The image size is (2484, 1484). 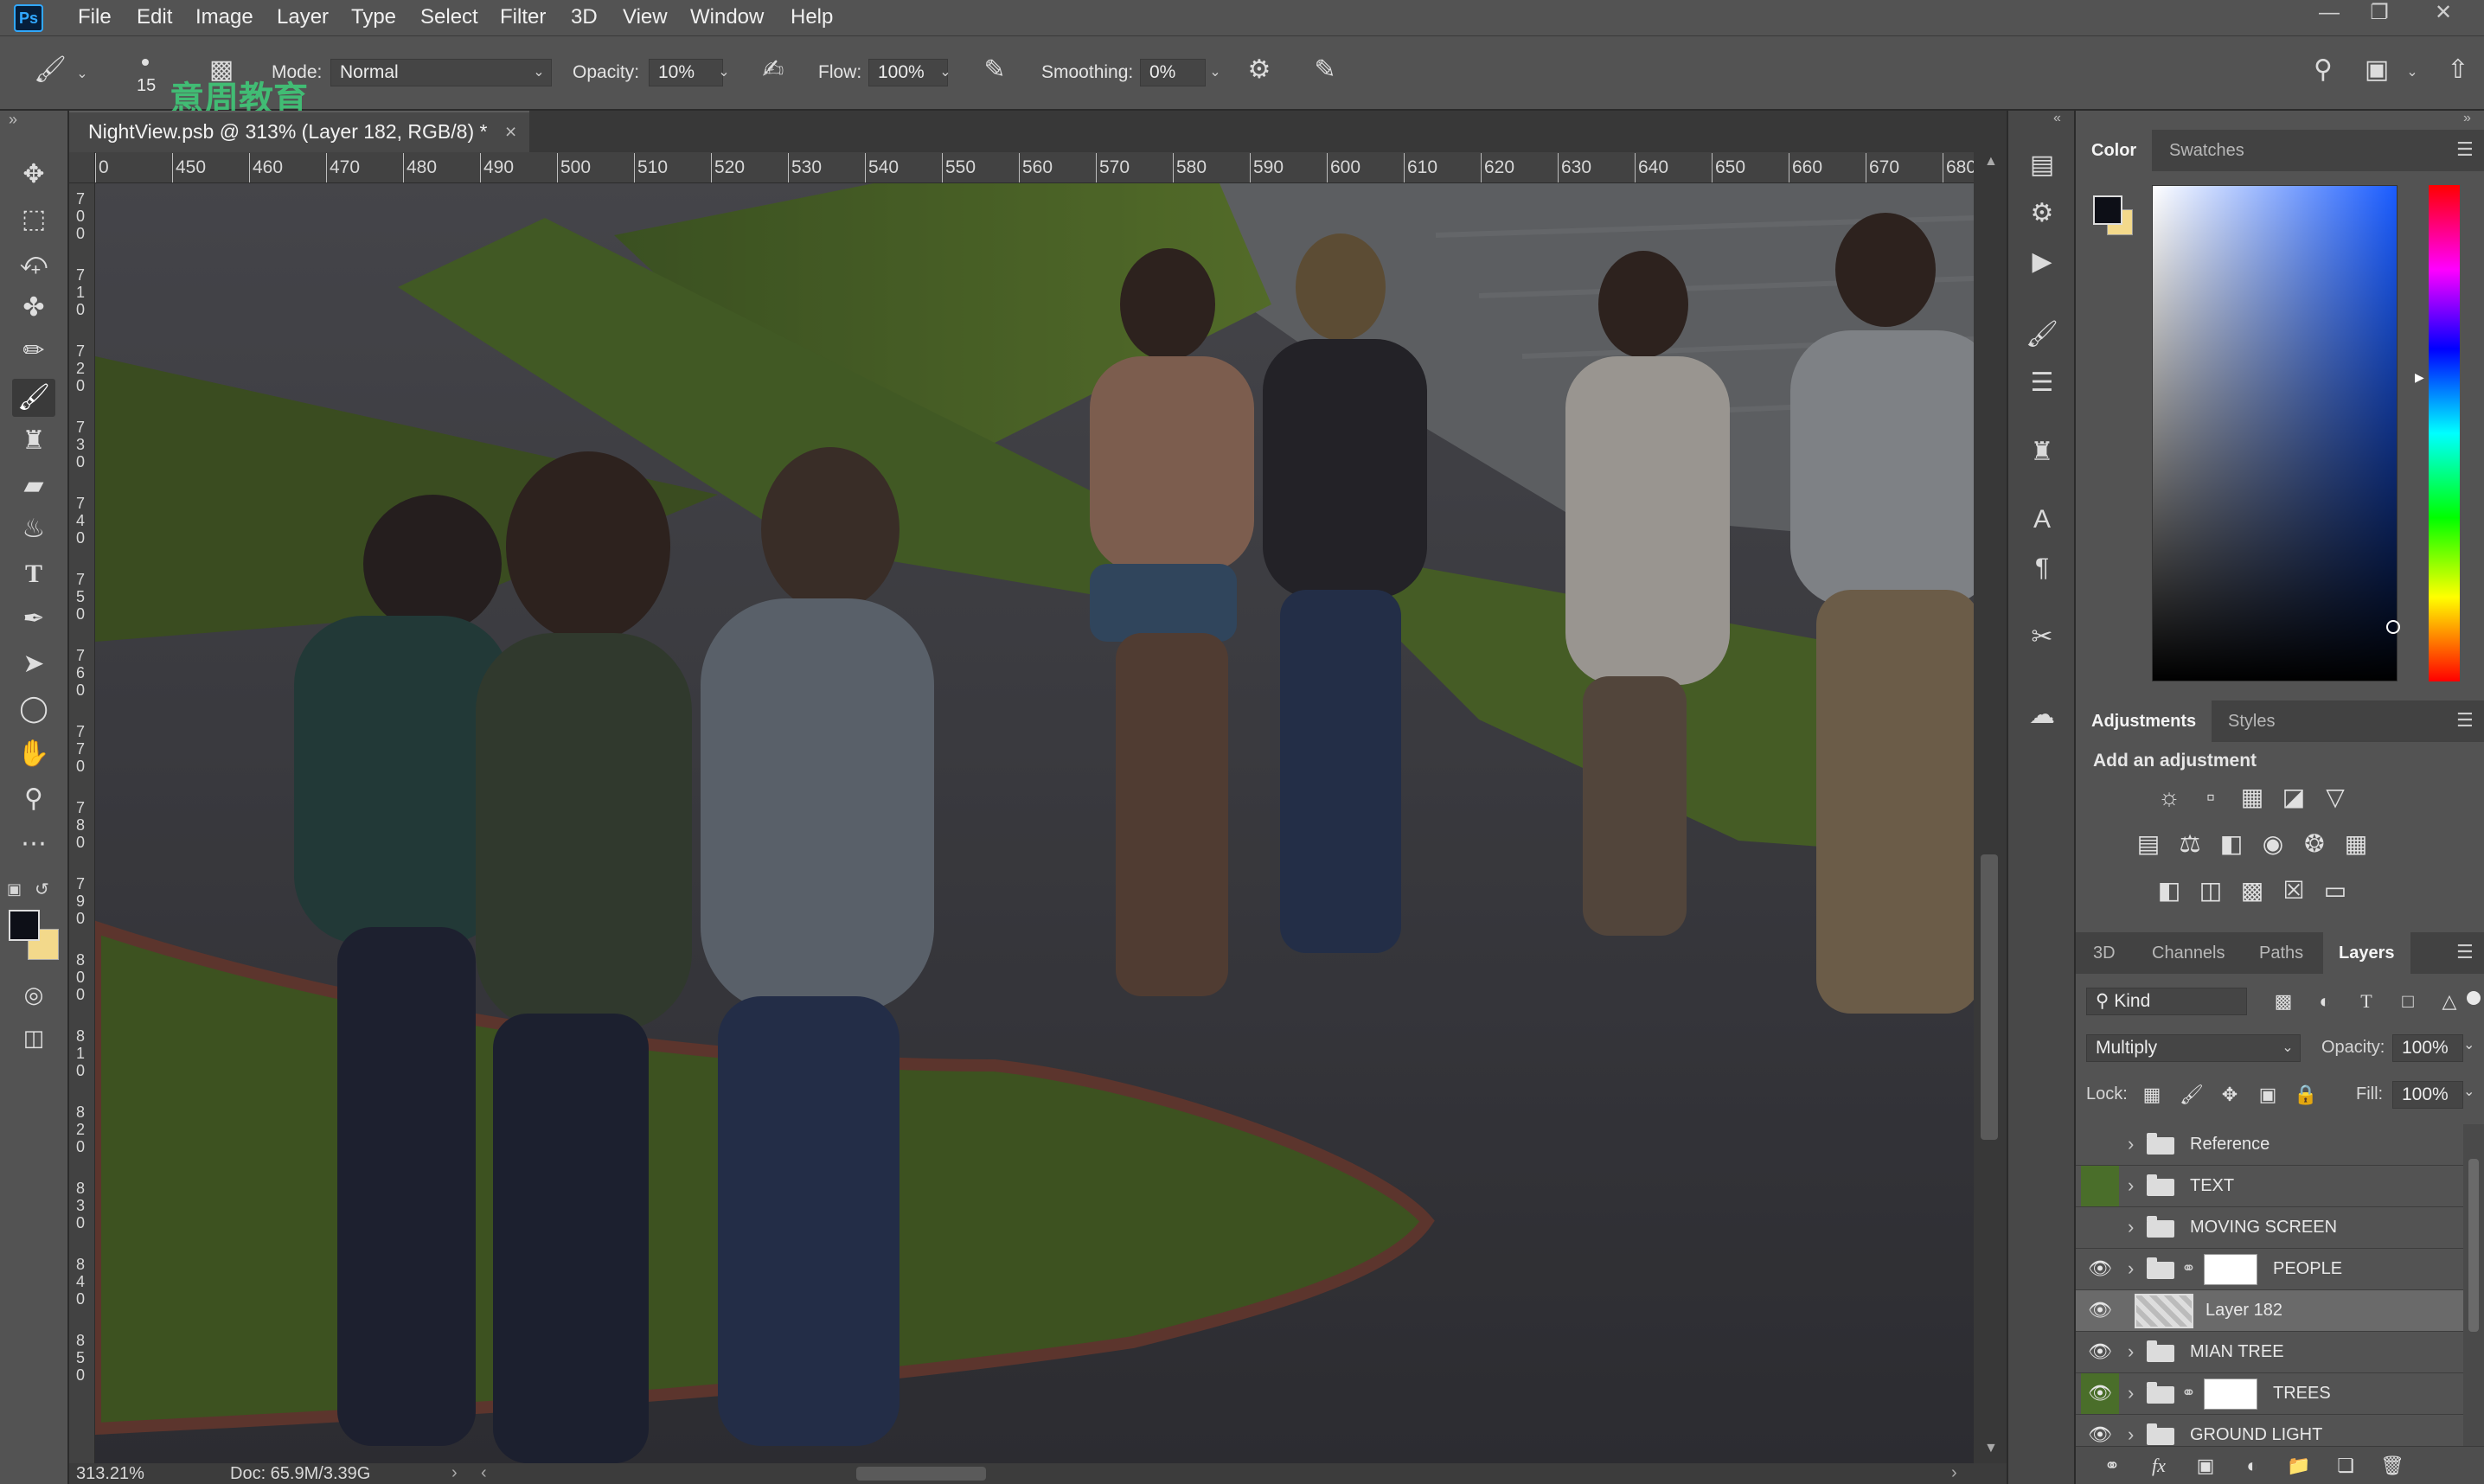 What do you see at coordinates (373, 17) in the screenshot?
I see `menu-type: Type` at bounding box center [373, 17].